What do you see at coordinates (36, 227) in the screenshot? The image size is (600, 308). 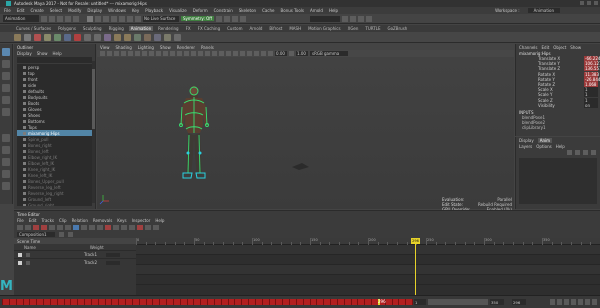 I see `key-icon` at bounding box center [36, 227].